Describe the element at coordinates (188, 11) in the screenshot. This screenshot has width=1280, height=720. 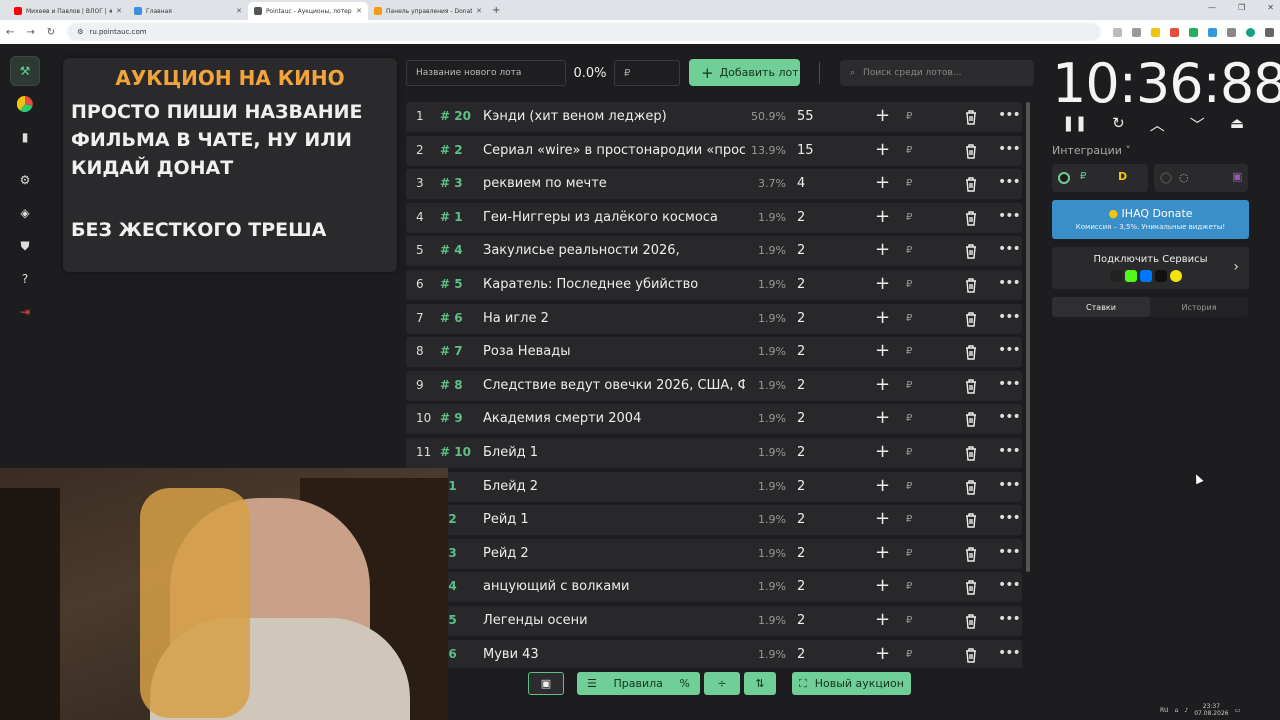
I see `browser-tab-2: Главная ✕` at that location.